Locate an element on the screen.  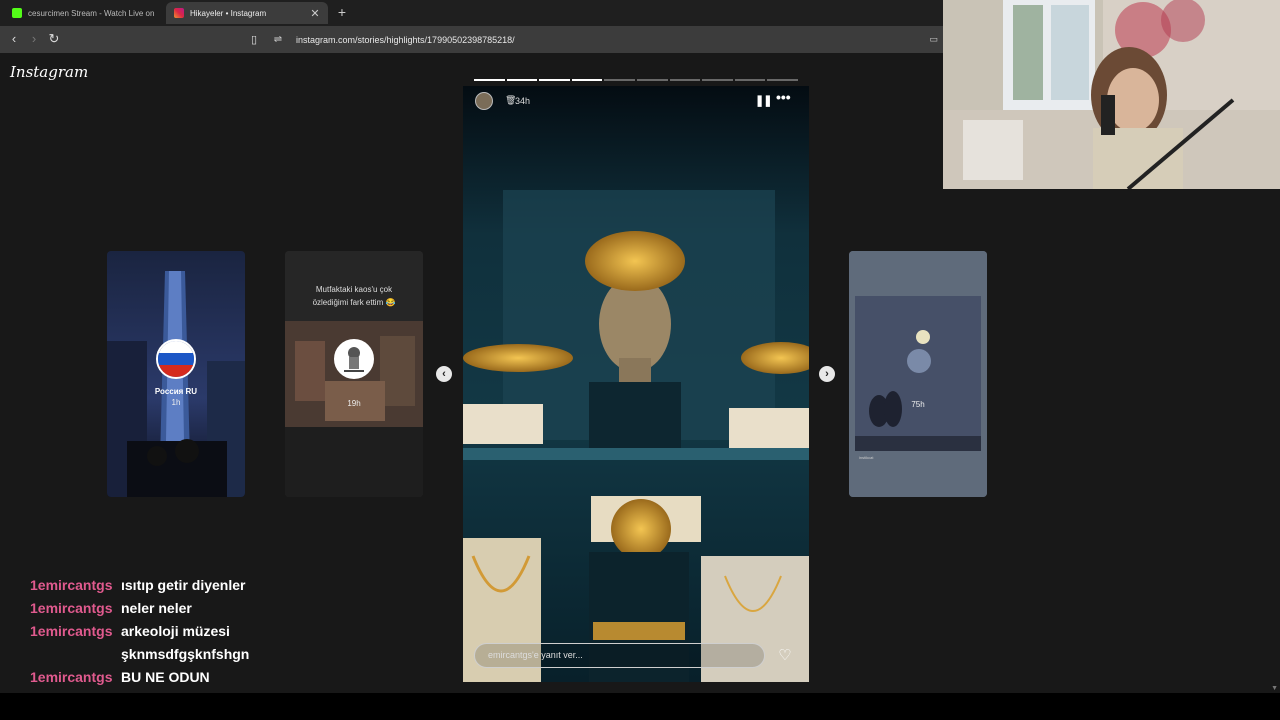
reload-icon: ↻ is located at coordinates (54, 39).